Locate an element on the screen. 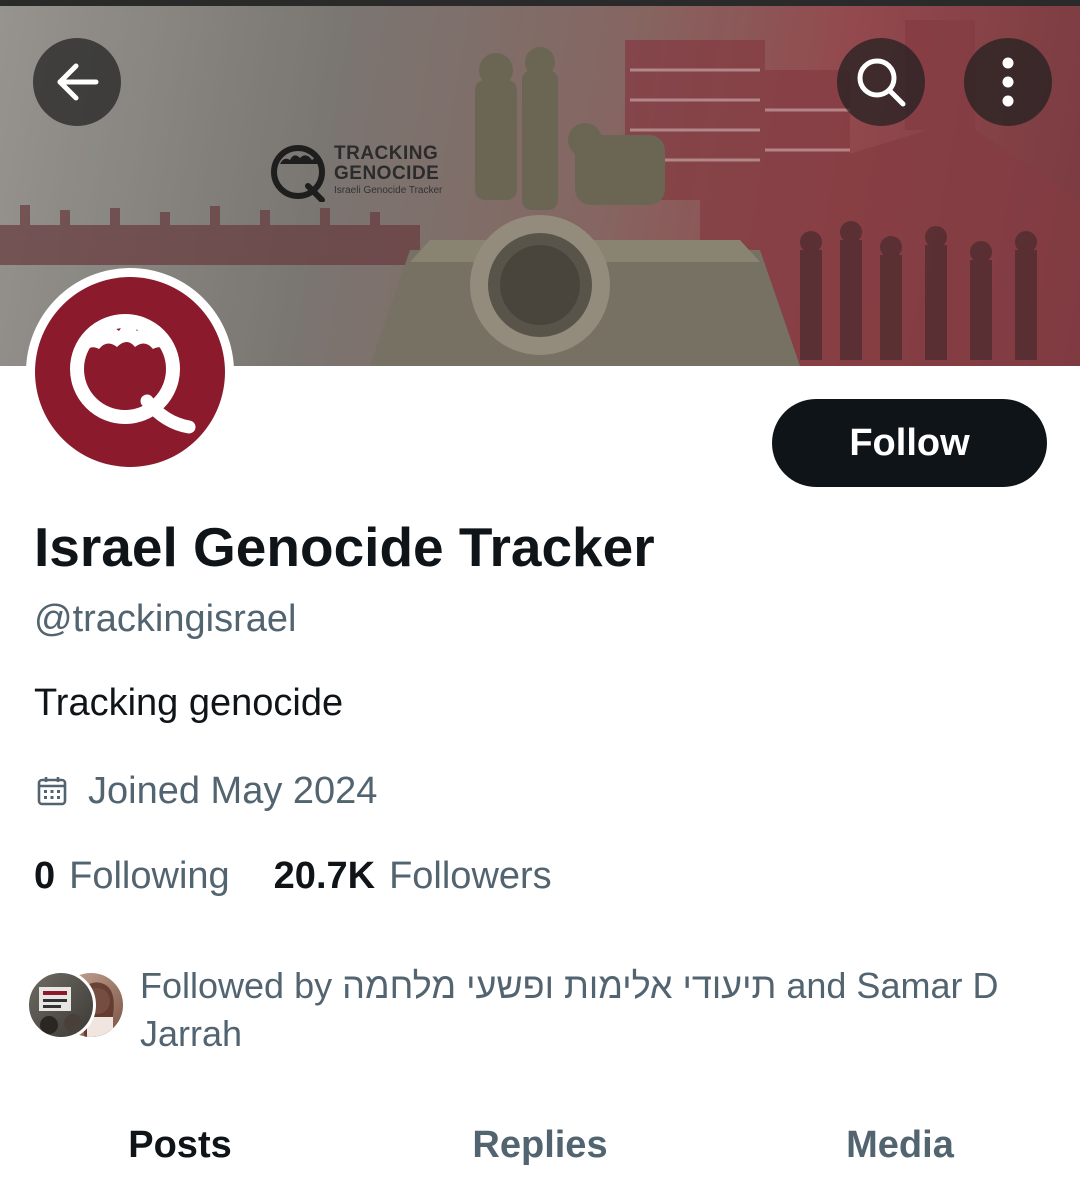 The image size is (1080, 1197). profile-tabs: Posts Replies Media is located at coordinates (540, 1153).